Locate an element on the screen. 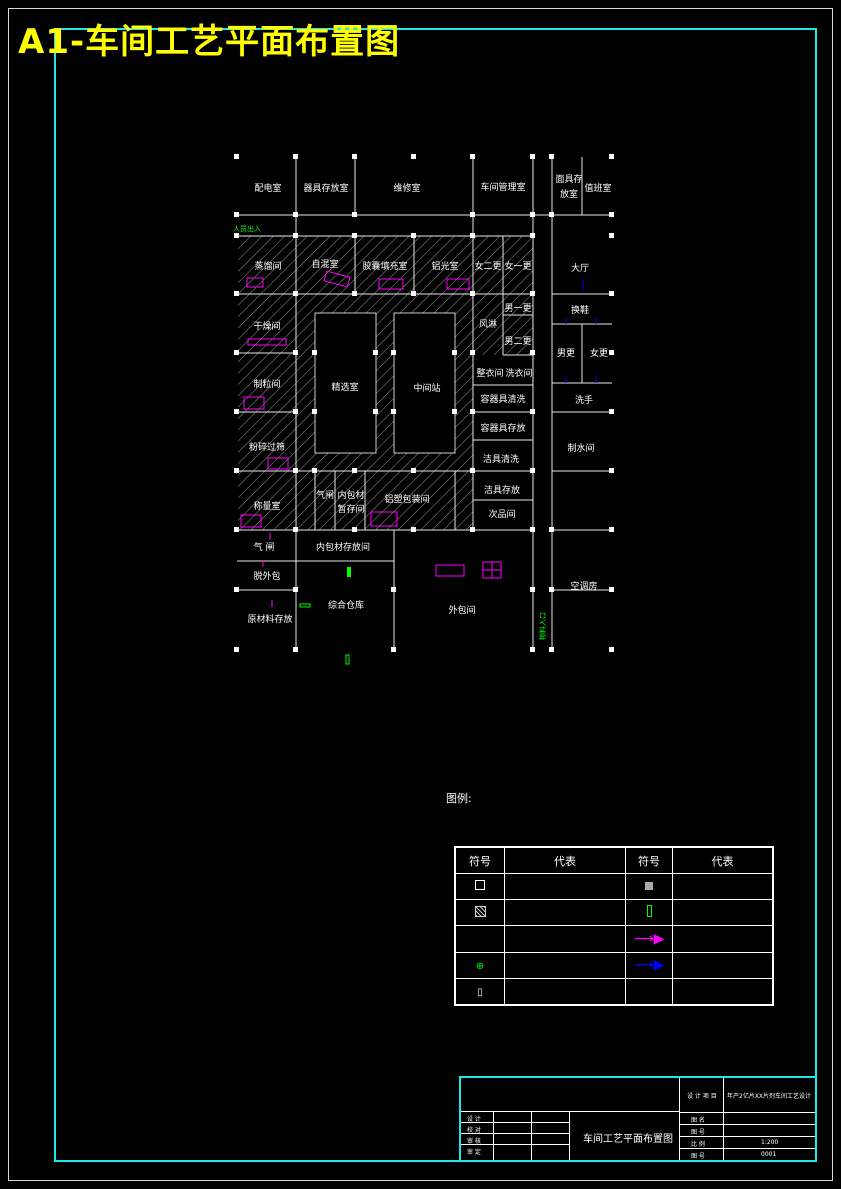 The height and width of the screenshot is (1189, 841). blue-arrow-icon: ⟶▶ is located at coordinates (649, 965).